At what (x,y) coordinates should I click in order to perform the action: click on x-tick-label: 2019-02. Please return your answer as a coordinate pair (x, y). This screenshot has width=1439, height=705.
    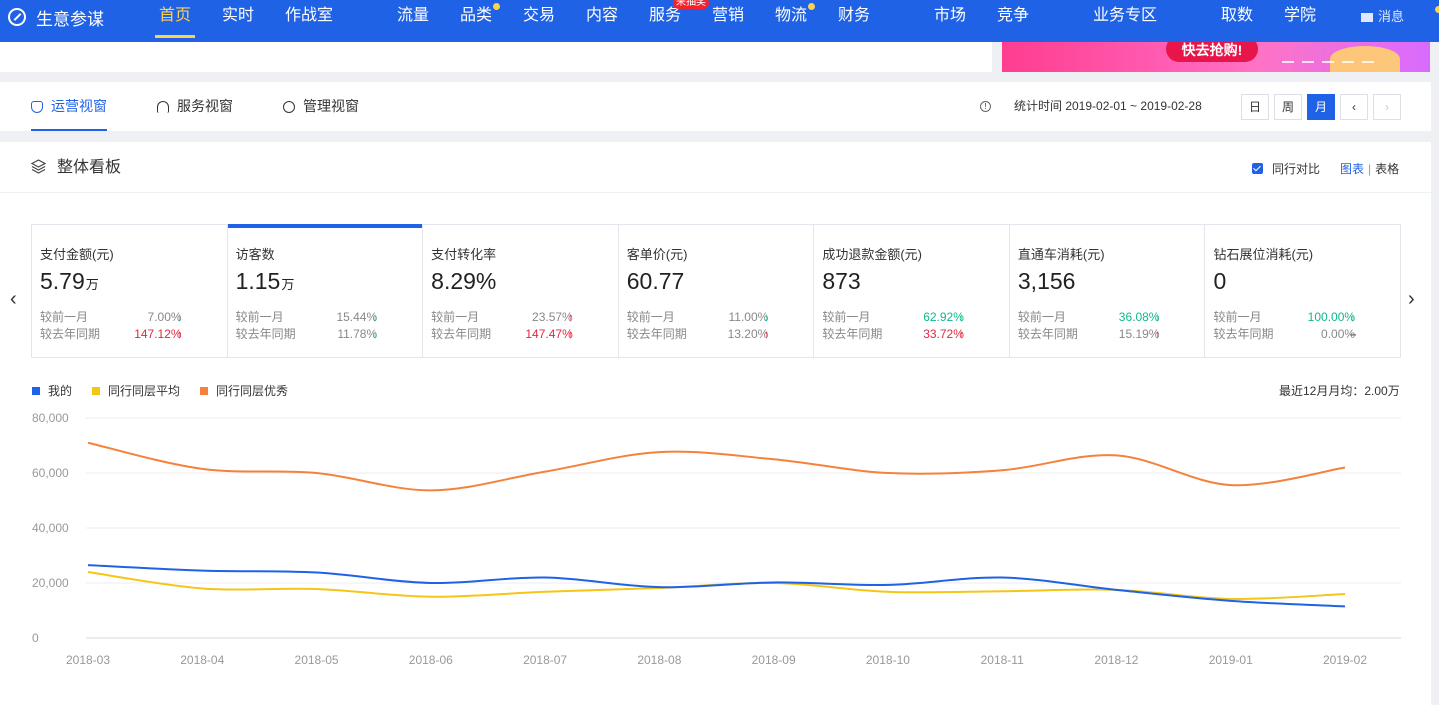
    Looking at the image, I should click on (1345, 660).